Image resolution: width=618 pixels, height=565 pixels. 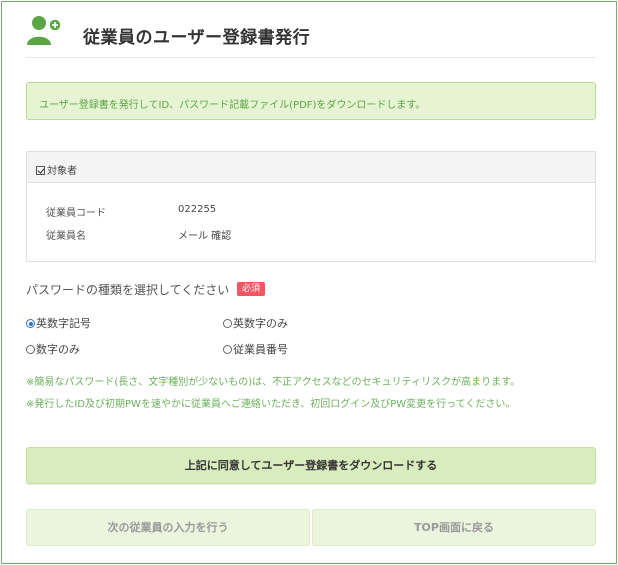 I want to click on employee-code-label: 従業員コード, so click(x=76, y=213).